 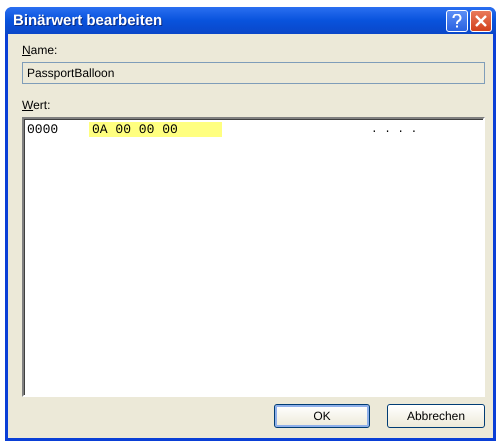 I want to click on ok-button: OK, so click(x=322, y=416).